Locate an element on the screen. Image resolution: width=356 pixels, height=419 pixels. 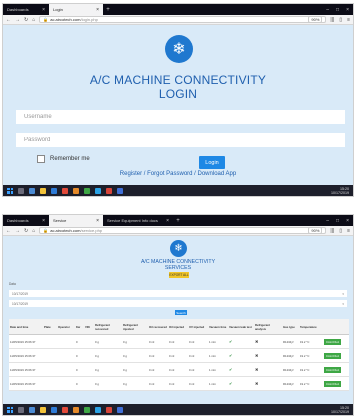
toolbar-icons: ||| ▯ ≡ is located at coordinates (340, 231).